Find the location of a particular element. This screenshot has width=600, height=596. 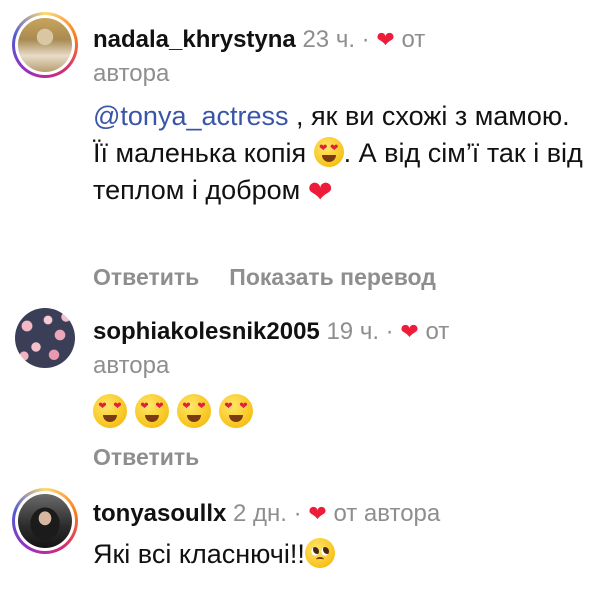

mention-link: @tonya_actress is located at coordinates (191, 116).